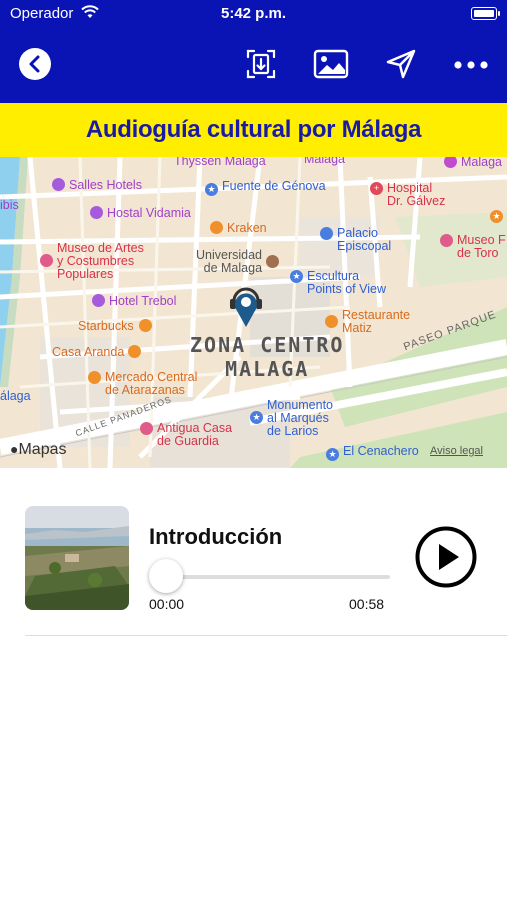 The image size is (507, 900). Describe the element at coordinates (247, 228) in the screenshot. I see `map-label-text: Kraken` at that location.